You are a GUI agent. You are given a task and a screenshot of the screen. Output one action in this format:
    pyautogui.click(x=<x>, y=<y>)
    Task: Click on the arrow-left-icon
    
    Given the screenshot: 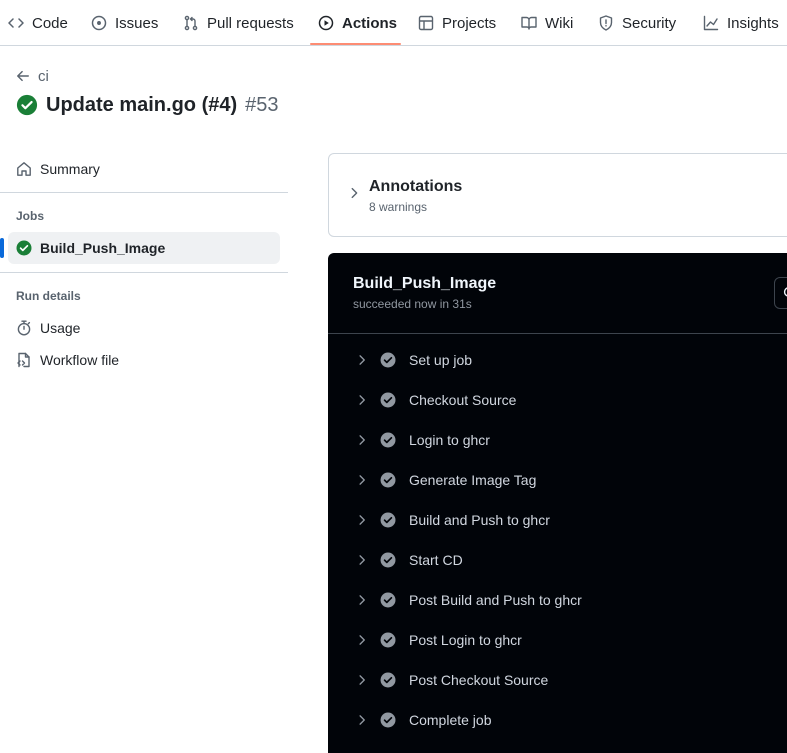 What is the action you would take?
    pyautogui.click(x=23, y=76)
    